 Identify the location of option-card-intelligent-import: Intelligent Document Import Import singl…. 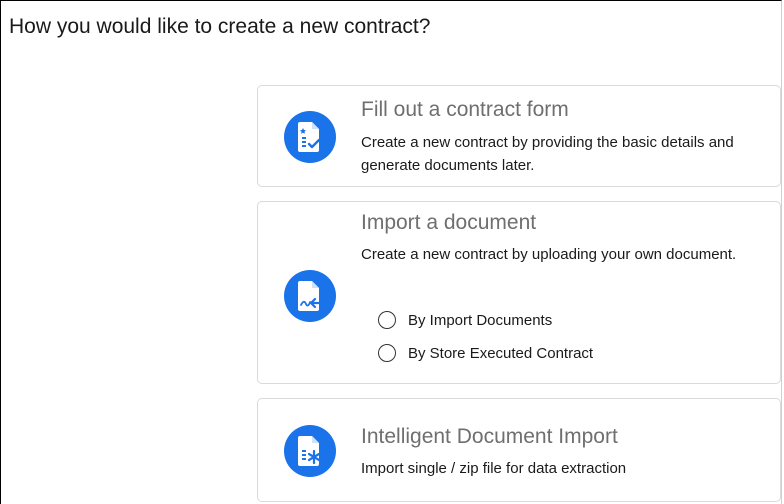
(519, 450).